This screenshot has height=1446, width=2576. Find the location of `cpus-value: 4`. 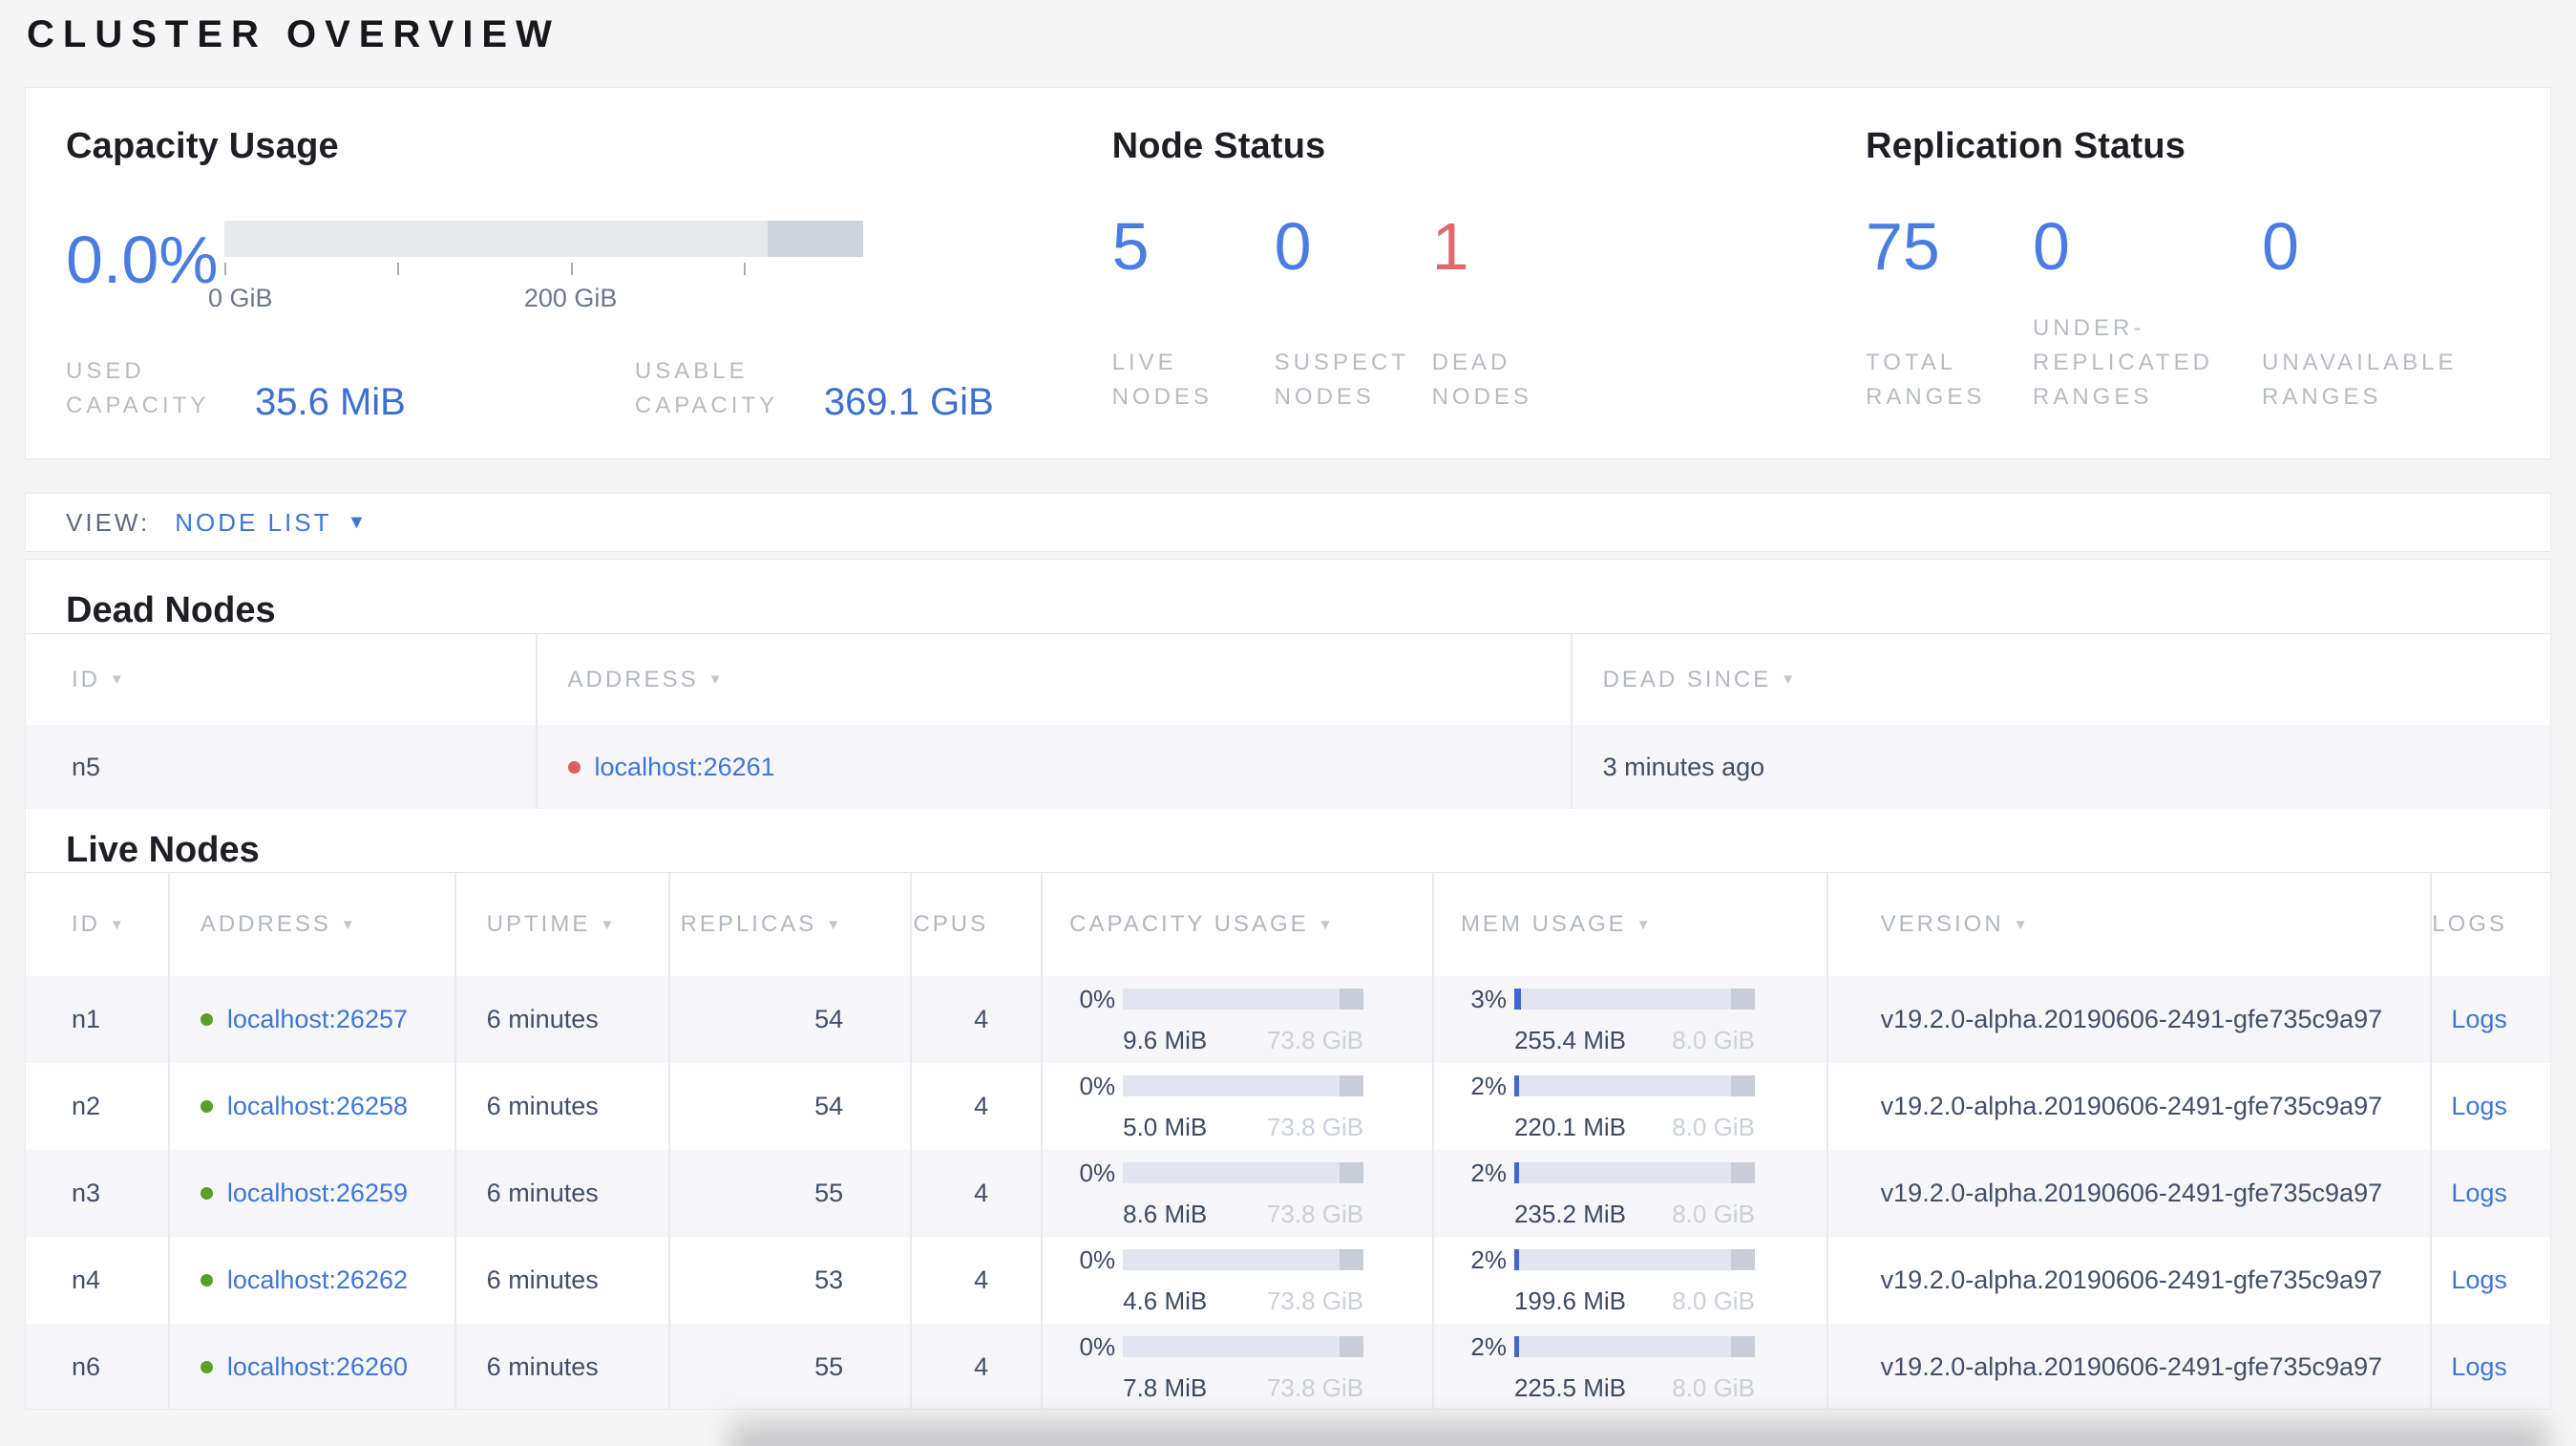

cpus-value: 4 is located at coordinates (981, 1367).